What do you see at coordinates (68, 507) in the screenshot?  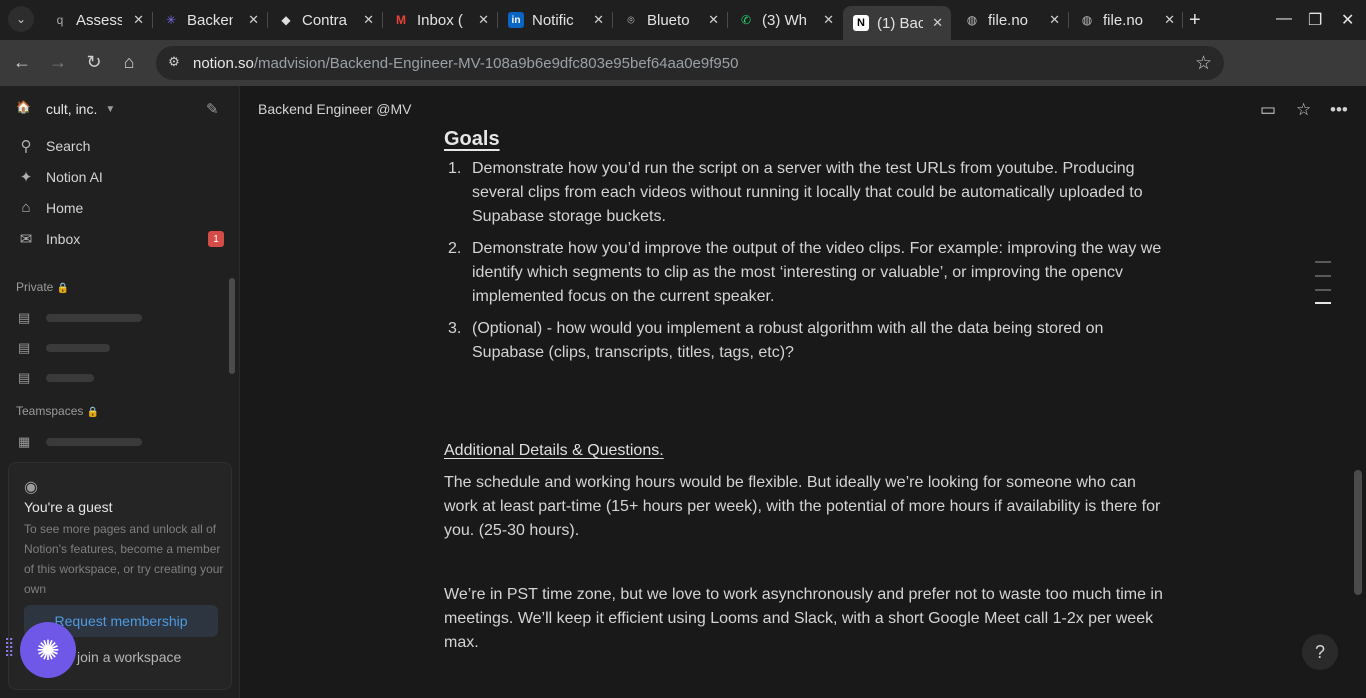 I see `guest-title: You're a guest` at bounding box center [68, 507].